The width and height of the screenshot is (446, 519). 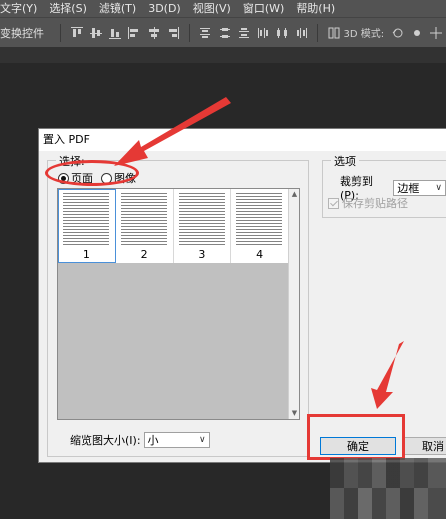 I want to click on 3d-drag-icon, so click(x=436, y=33).